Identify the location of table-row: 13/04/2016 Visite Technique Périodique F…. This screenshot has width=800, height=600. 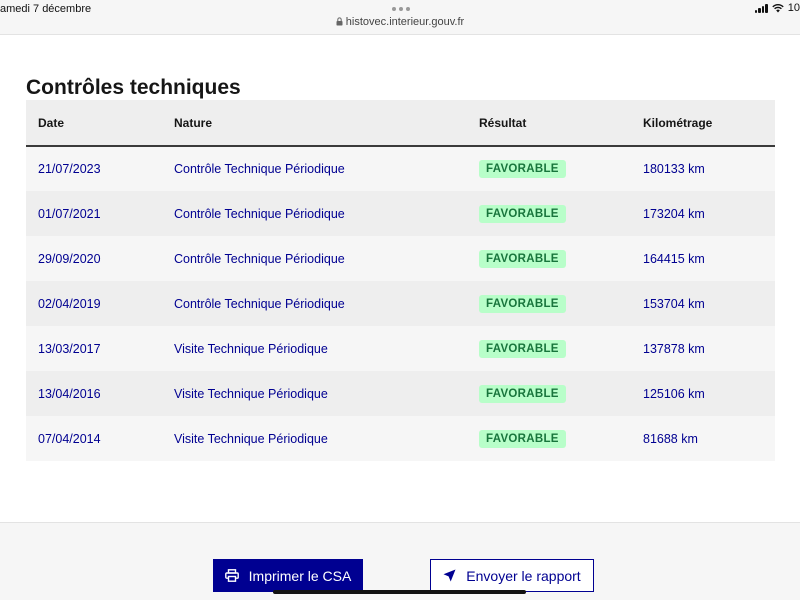
(400, 393).